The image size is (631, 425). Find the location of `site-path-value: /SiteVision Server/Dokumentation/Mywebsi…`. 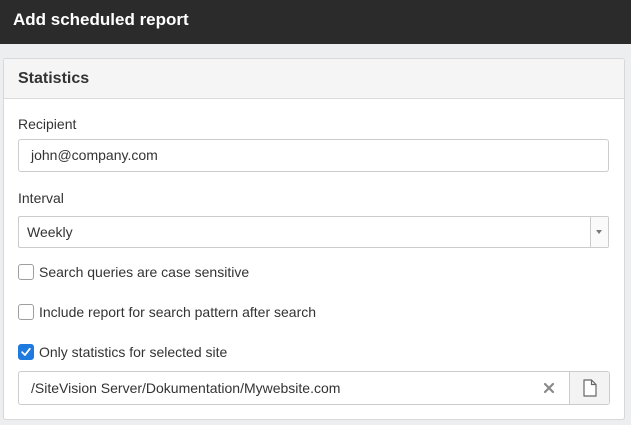

site-path-value: /SiteVision Server/Dokumentation/Mywebsi… is located at coordinates (186, 388).